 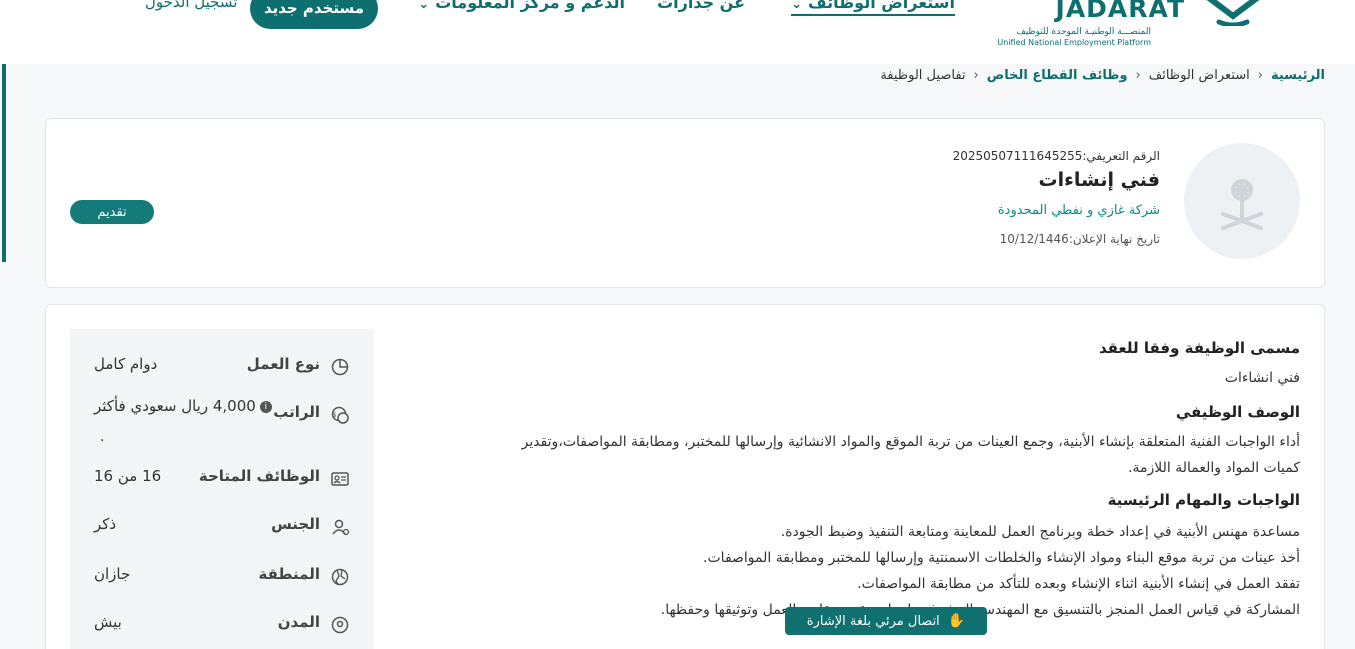 I want to click on nav-browse-jobs: استعراض الوظائف ⌄, so click(x=873, y=8).